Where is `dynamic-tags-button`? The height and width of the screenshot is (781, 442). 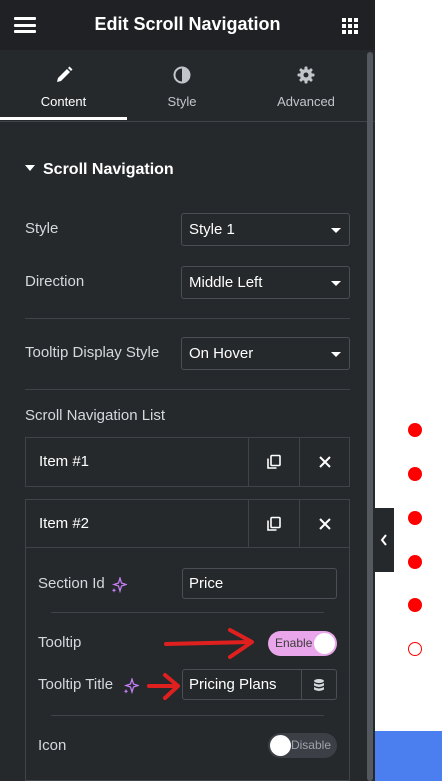
dynamic-tags-button is located at coordinates (319, 684).